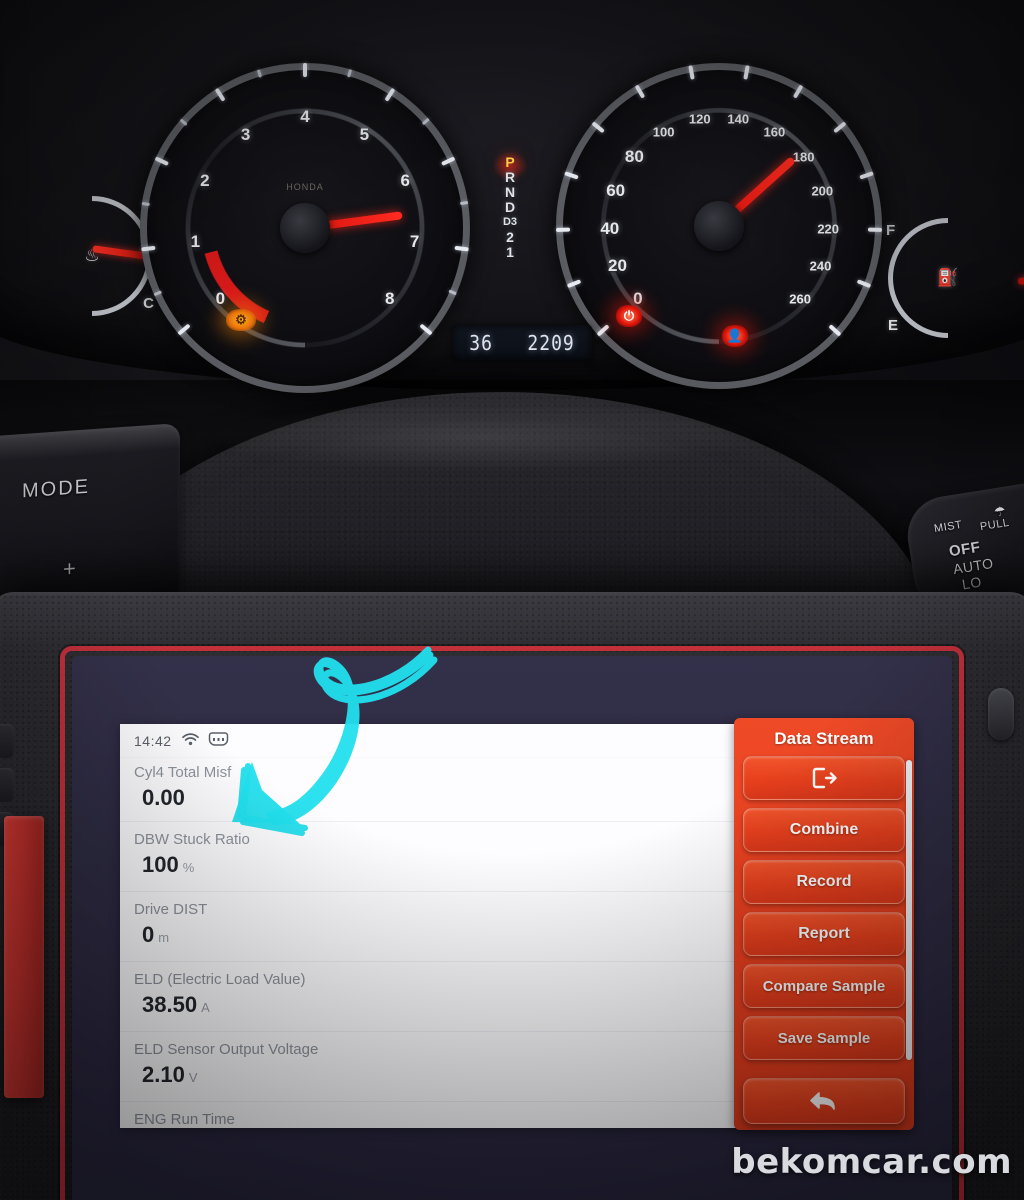 The height and width of the screenshot is (1200, 1024). I want to click on side-button-combine: Combine, so click(824, 830).